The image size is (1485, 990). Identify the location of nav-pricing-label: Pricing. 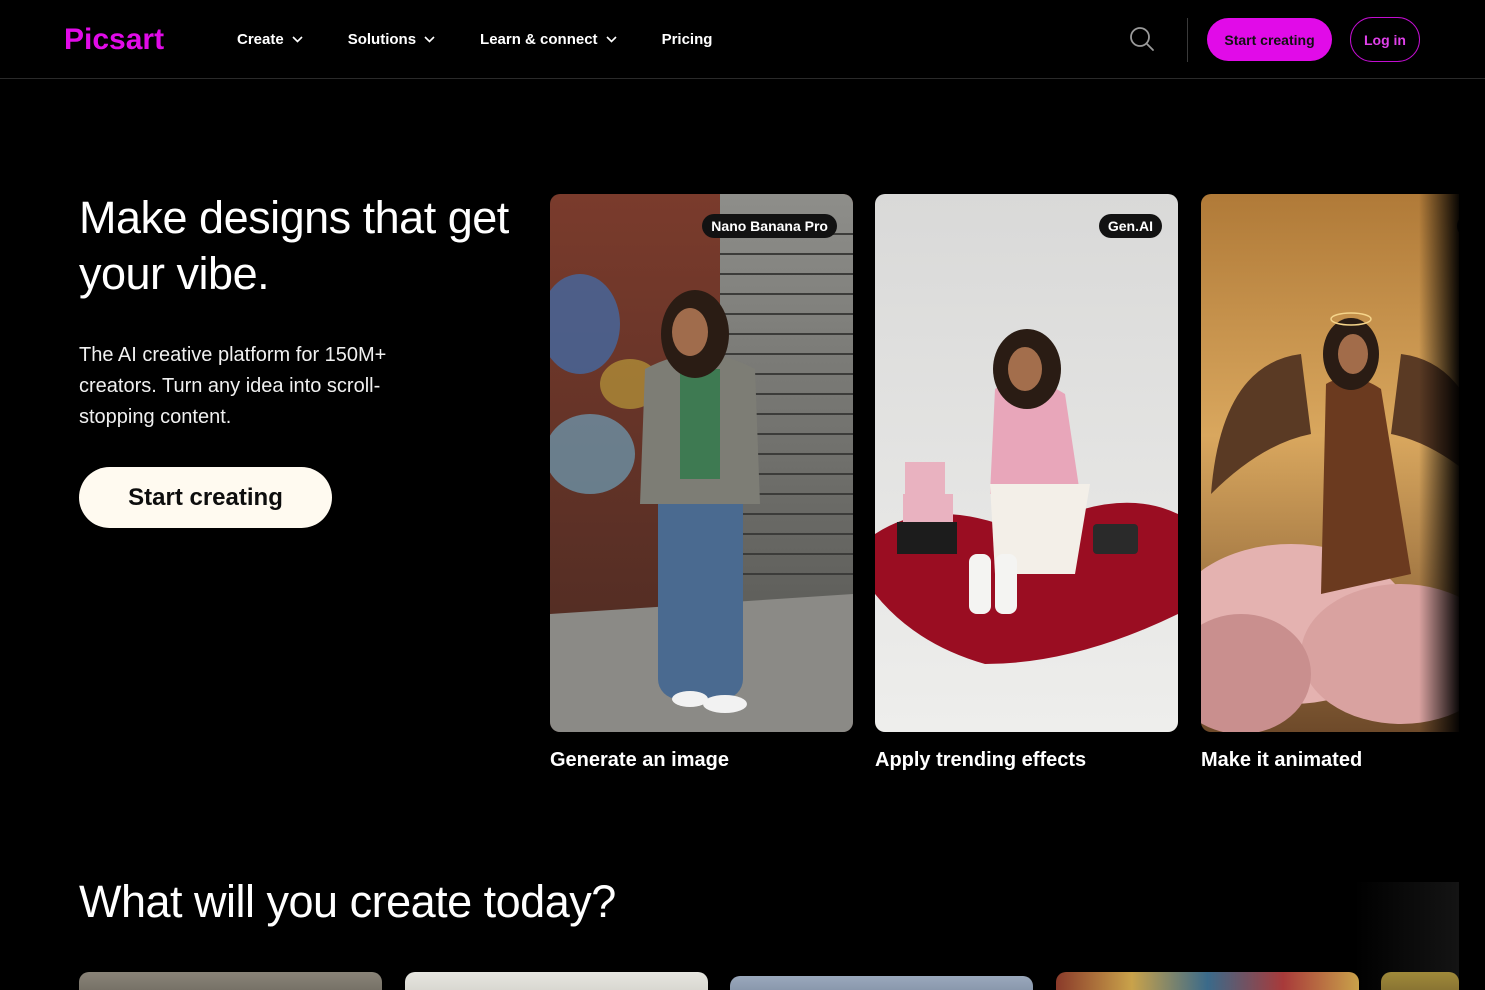
(687, 39).